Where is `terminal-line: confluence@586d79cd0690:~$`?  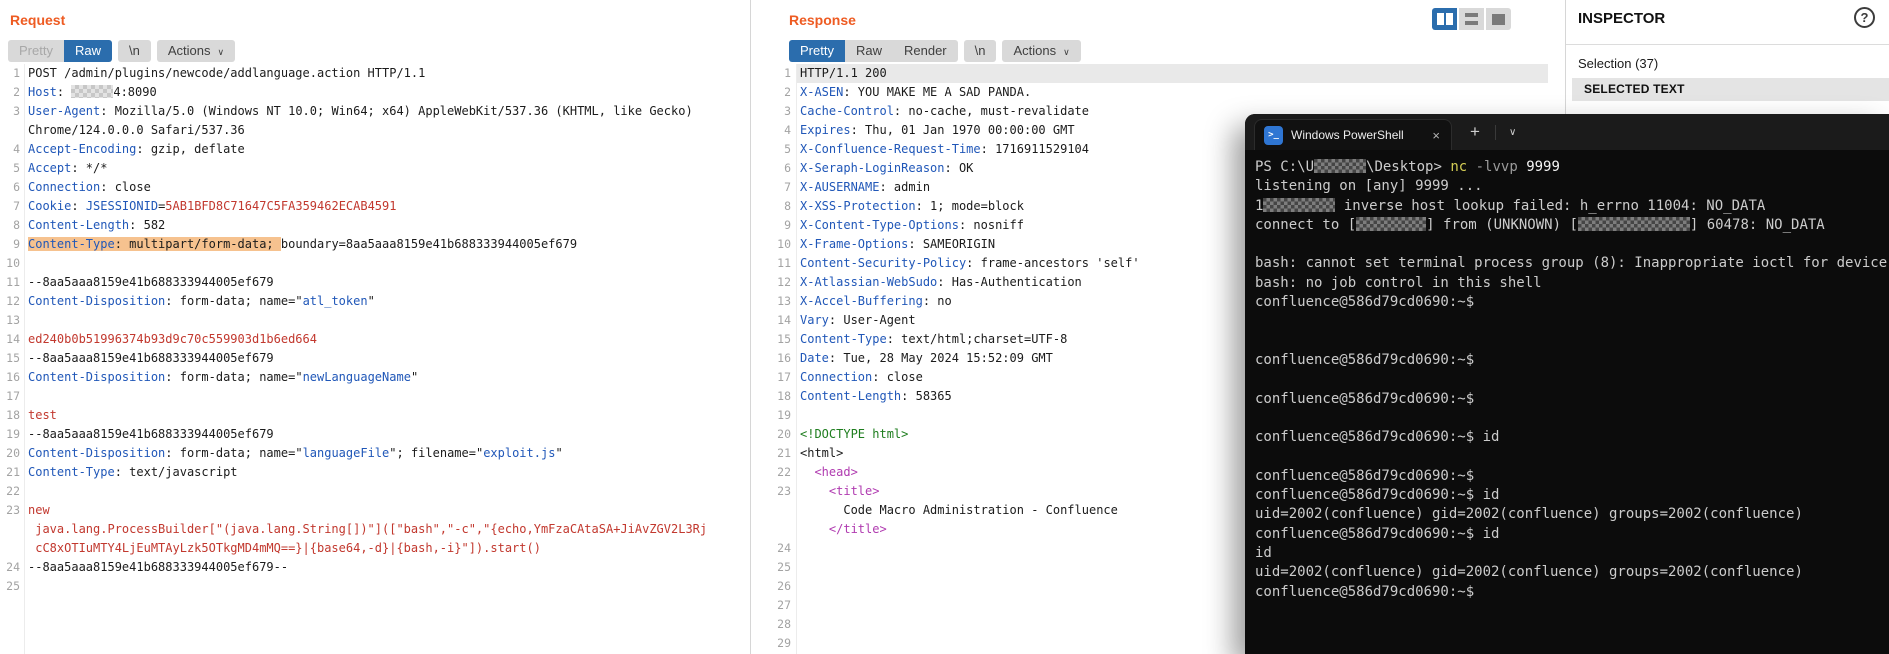
terminal-line: confluence@586d79cd0690:~$ is located at coordinates (1572, 592).